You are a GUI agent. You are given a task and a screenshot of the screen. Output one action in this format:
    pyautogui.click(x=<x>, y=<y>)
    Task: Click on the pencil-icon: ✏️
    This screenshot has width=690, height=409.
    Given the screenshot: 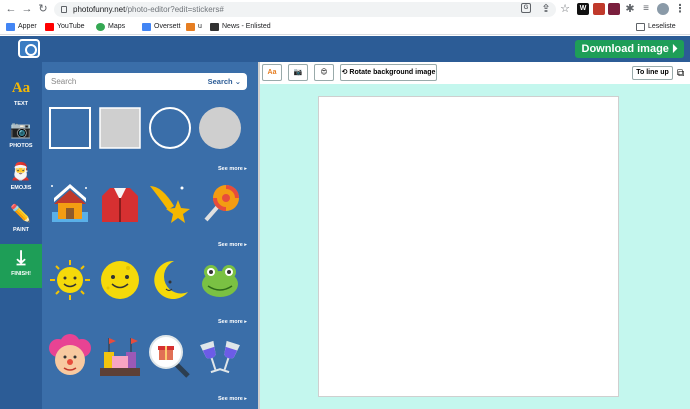 What is the action you would take?
    pyautogui.click(x=21, y=213)
    